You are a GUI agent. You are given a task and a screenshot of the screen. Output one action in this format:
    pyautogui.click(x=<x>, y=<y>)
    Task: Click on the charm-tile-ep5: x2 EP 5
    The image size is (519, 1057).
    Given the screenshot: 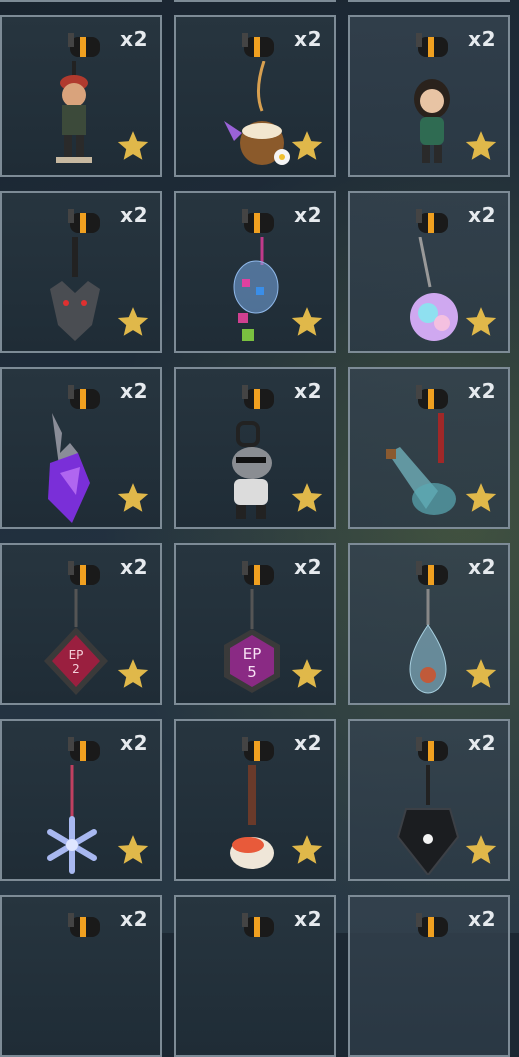 What is the action you would take?
    pyautogui.click(x=255, y=624)
    